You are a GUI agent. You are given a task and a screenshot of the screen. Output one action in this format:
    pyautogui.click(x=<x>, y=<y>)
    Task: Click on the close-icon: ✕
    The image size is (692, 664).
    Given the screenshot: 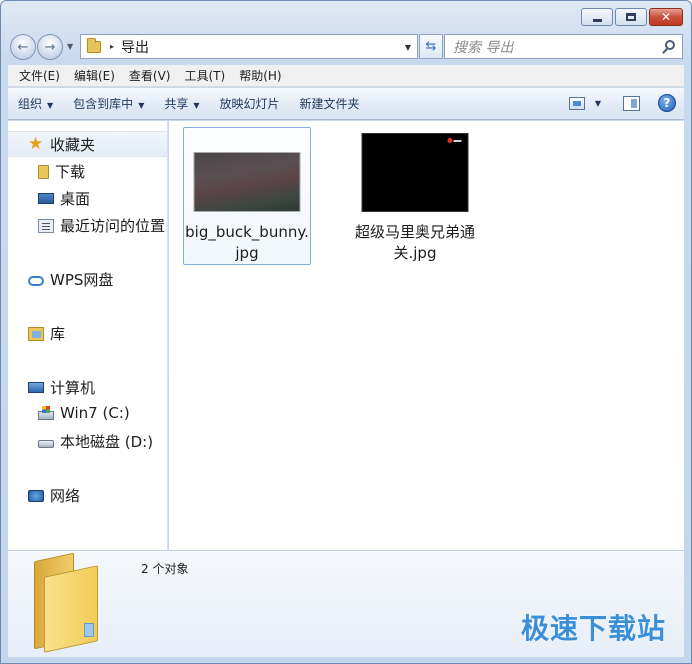 What is the action you would take?
    pyautogui.click(x=666, y=17)
    